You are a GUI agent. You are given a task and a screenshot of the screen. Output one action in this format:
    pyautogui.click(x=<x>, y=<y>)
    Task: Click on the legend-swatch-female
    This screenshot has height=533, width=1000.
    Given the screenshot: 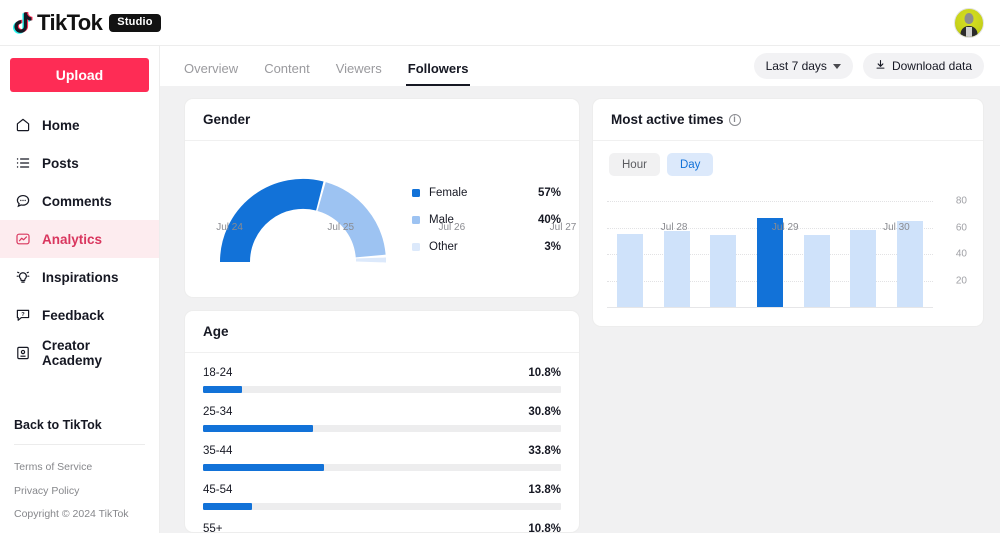 What is the action you would take?
    pyautogui.click(x=416, y=192)
    